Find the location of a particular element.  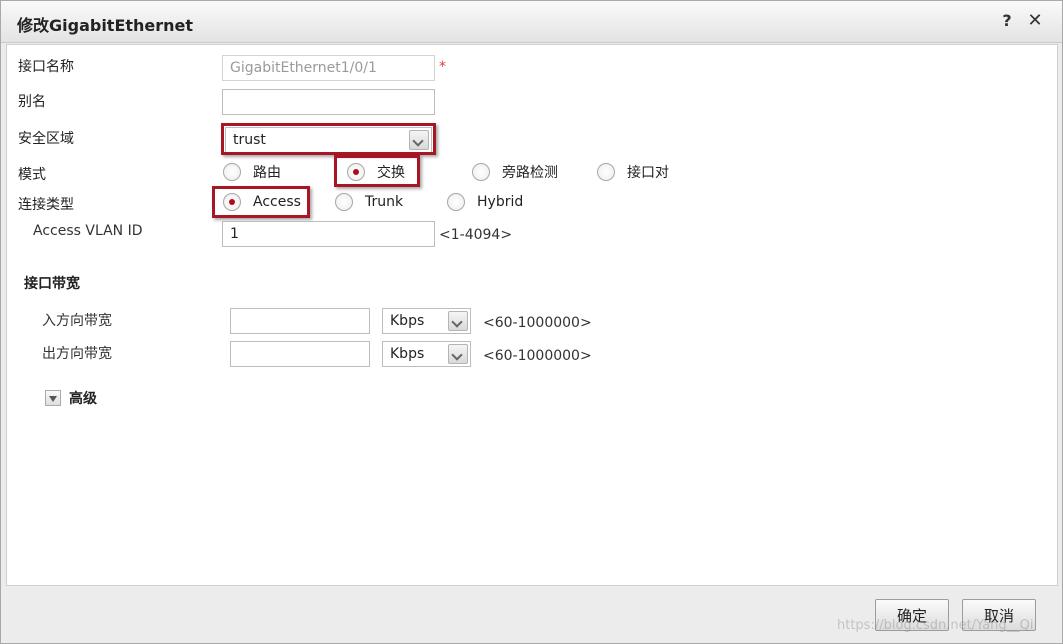

mode-radio-bypass: 旁路检测 is located at coordinates (515, 172).